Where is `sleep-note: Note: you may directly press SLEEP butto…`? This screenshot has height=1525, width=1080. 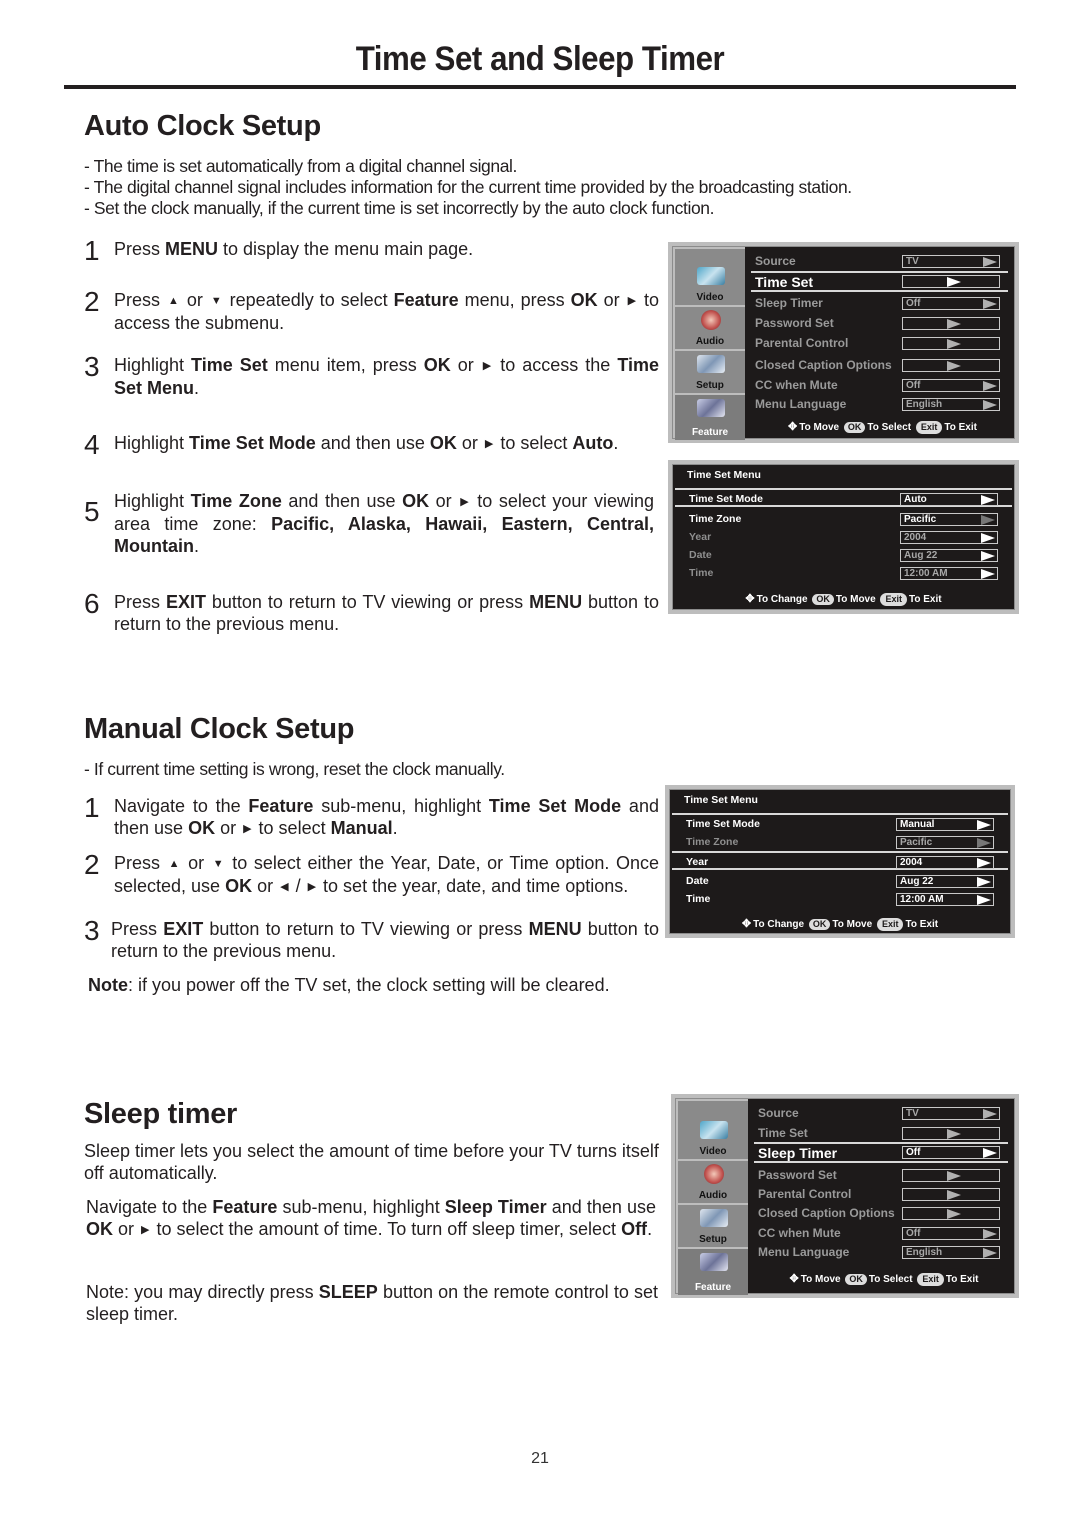
sleep-note: Note: you may directly press SLEEP butto… is located at coordinates (372, 1303).